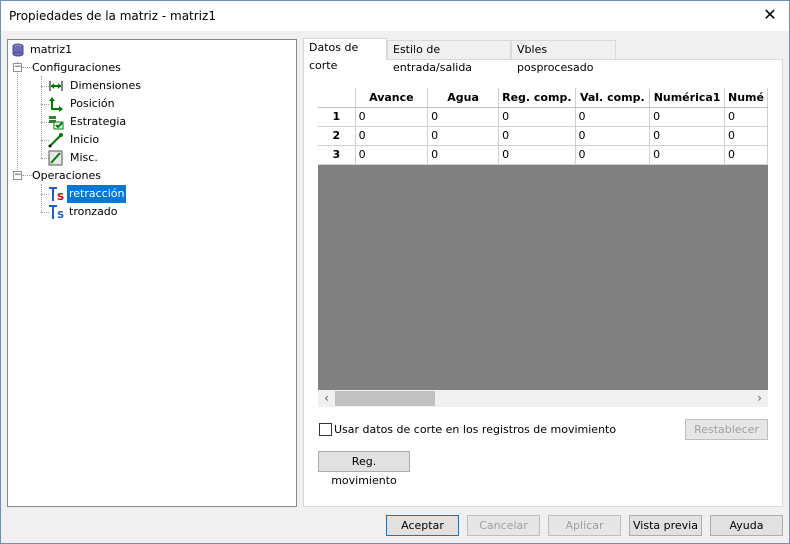 The width and height of the screenshot is (790, 544). I want to click on tree-item-label: tronzado, so click(93, 211).